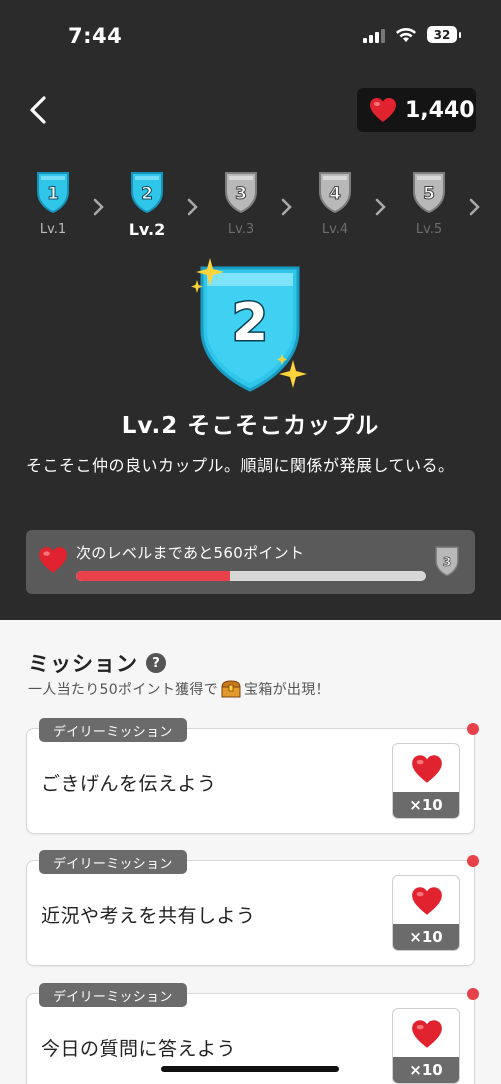 This screenshot has width=501, height=1084. I want to click on svg-text: 5, so click(429, 194).